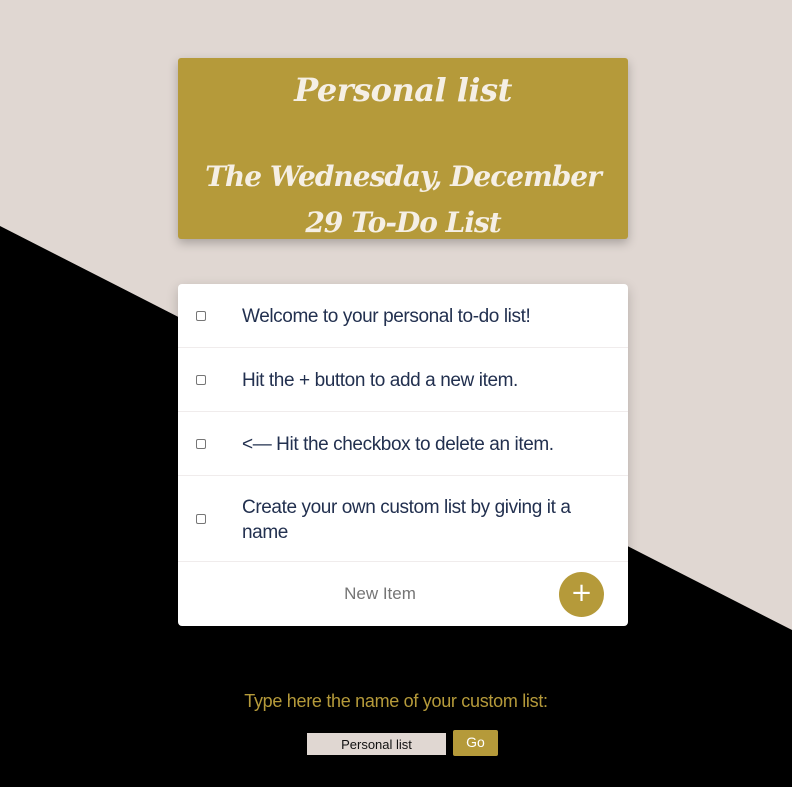 The height and width of the screenshot is (787, 792). I want to click on list-name-heading: Personal list, so click(403, 90).